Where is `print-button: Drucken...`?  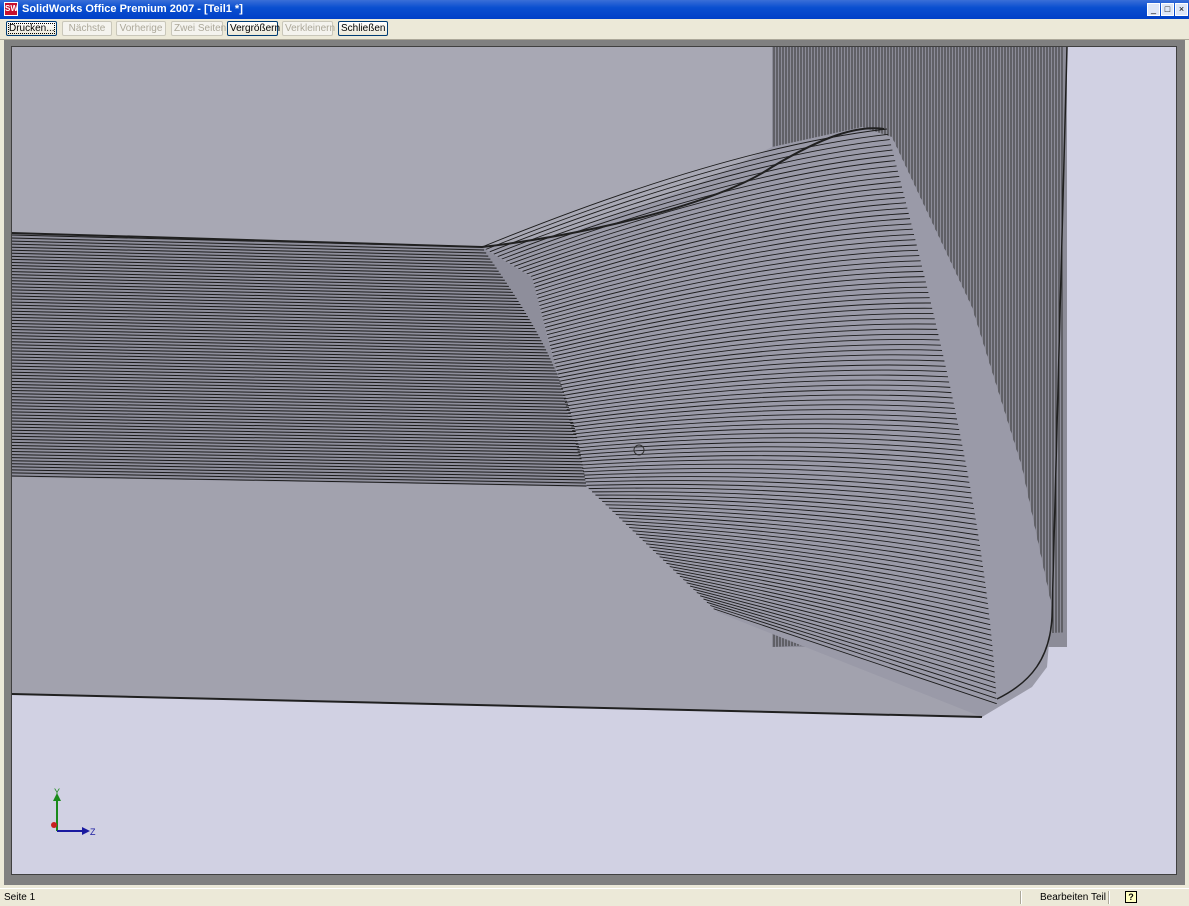 print-button: Drucken... is located at coordinates (31, 28).